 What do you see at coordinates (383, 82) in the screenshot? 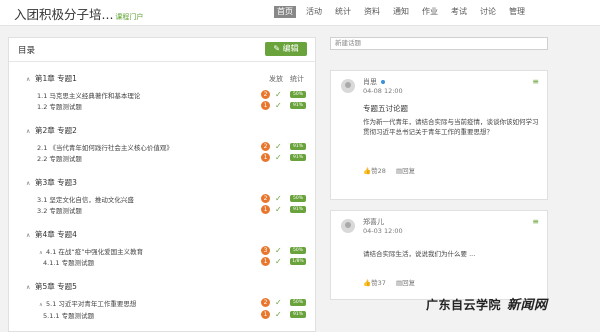
I see `online-dot-icon` at bounding box center [383, 82].